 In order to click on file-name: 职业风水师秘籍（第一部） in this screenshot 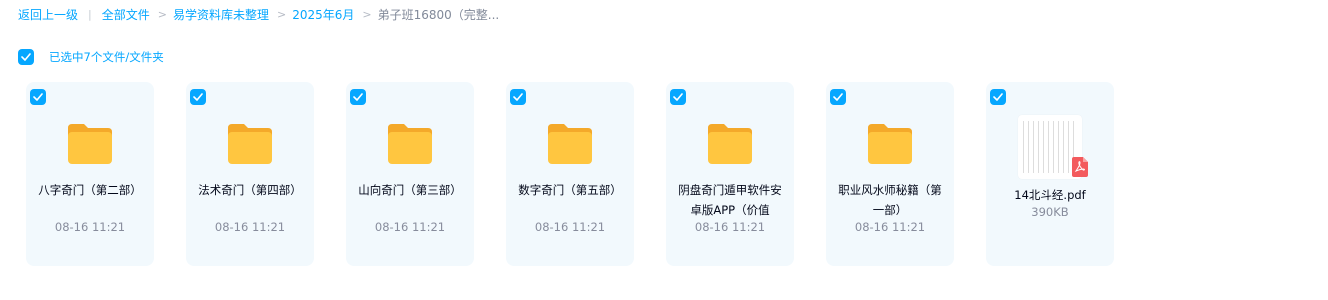, I will do `click(890, 200)`.